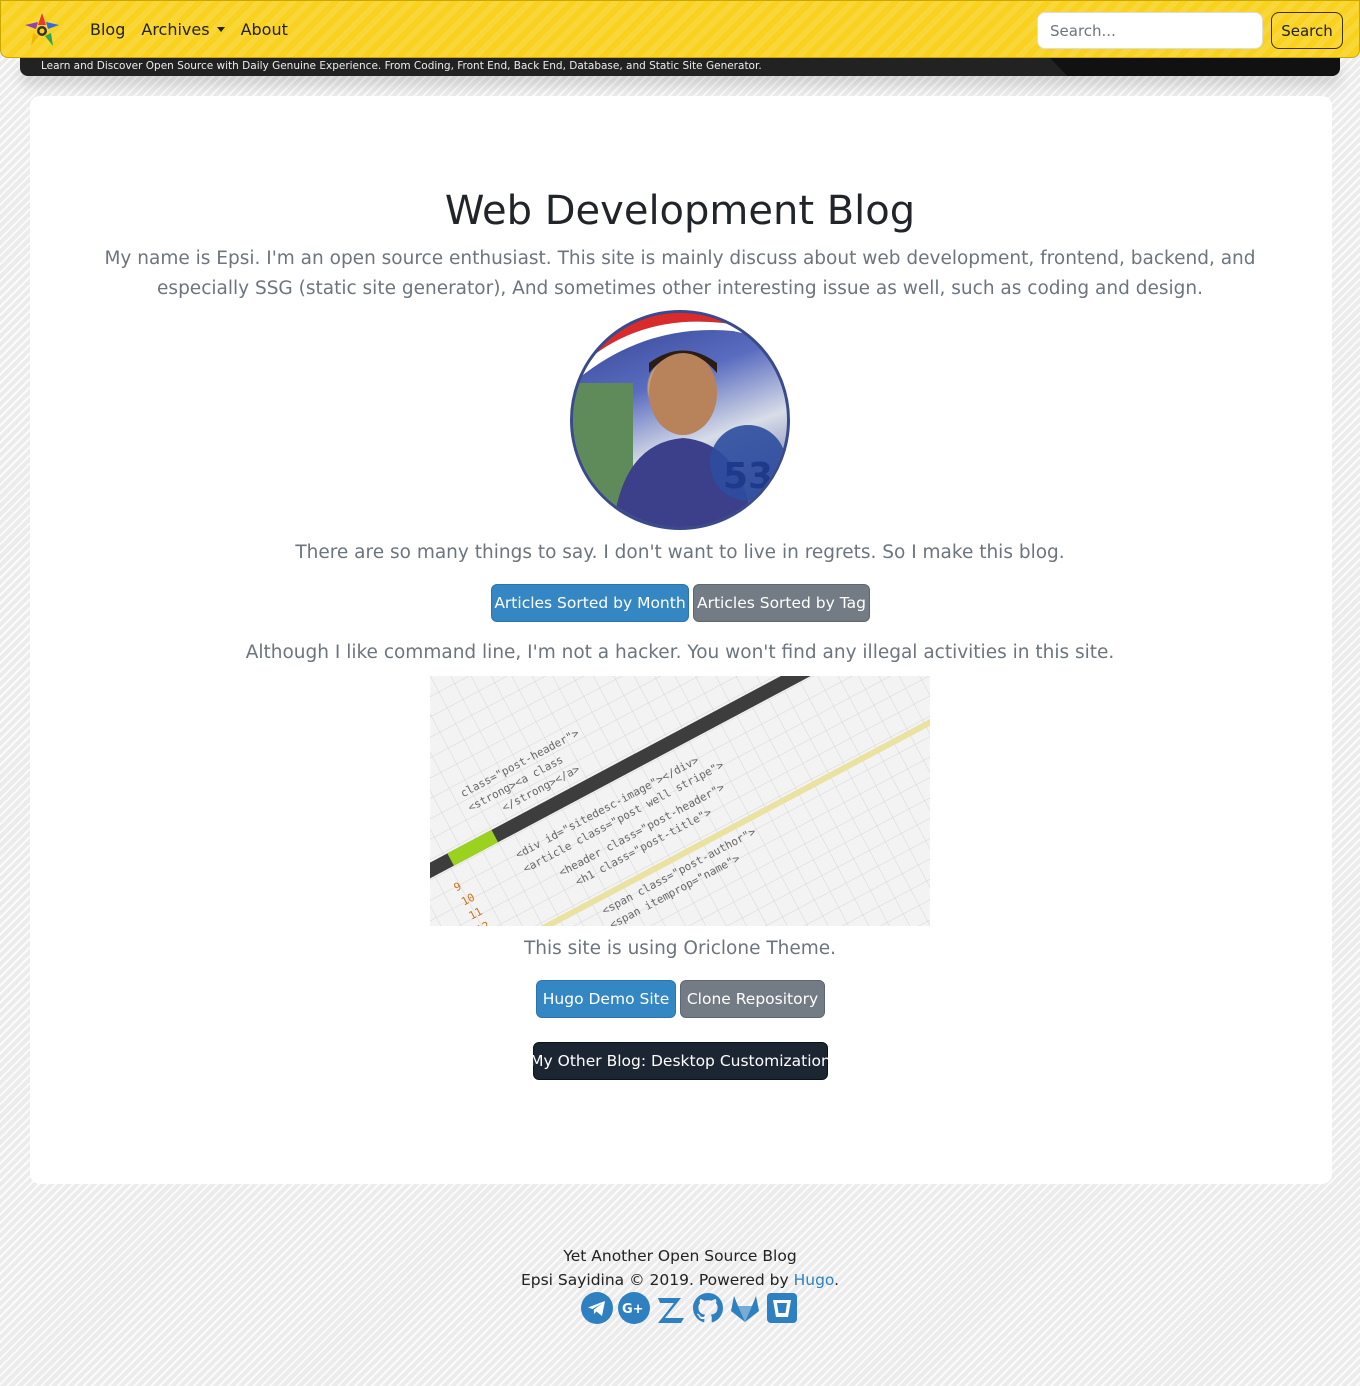  Describe the element at coordinates (597, 1308) in the screenshot. I see `telegram-icon` at that location.